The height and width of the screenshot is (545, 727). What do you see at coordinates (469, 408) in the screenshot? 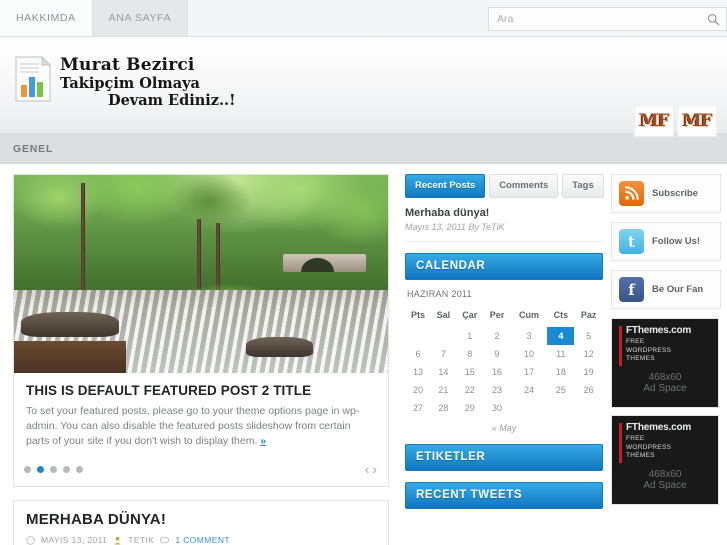
I see `calendar-day: 29` at bounding box center [469, 408].